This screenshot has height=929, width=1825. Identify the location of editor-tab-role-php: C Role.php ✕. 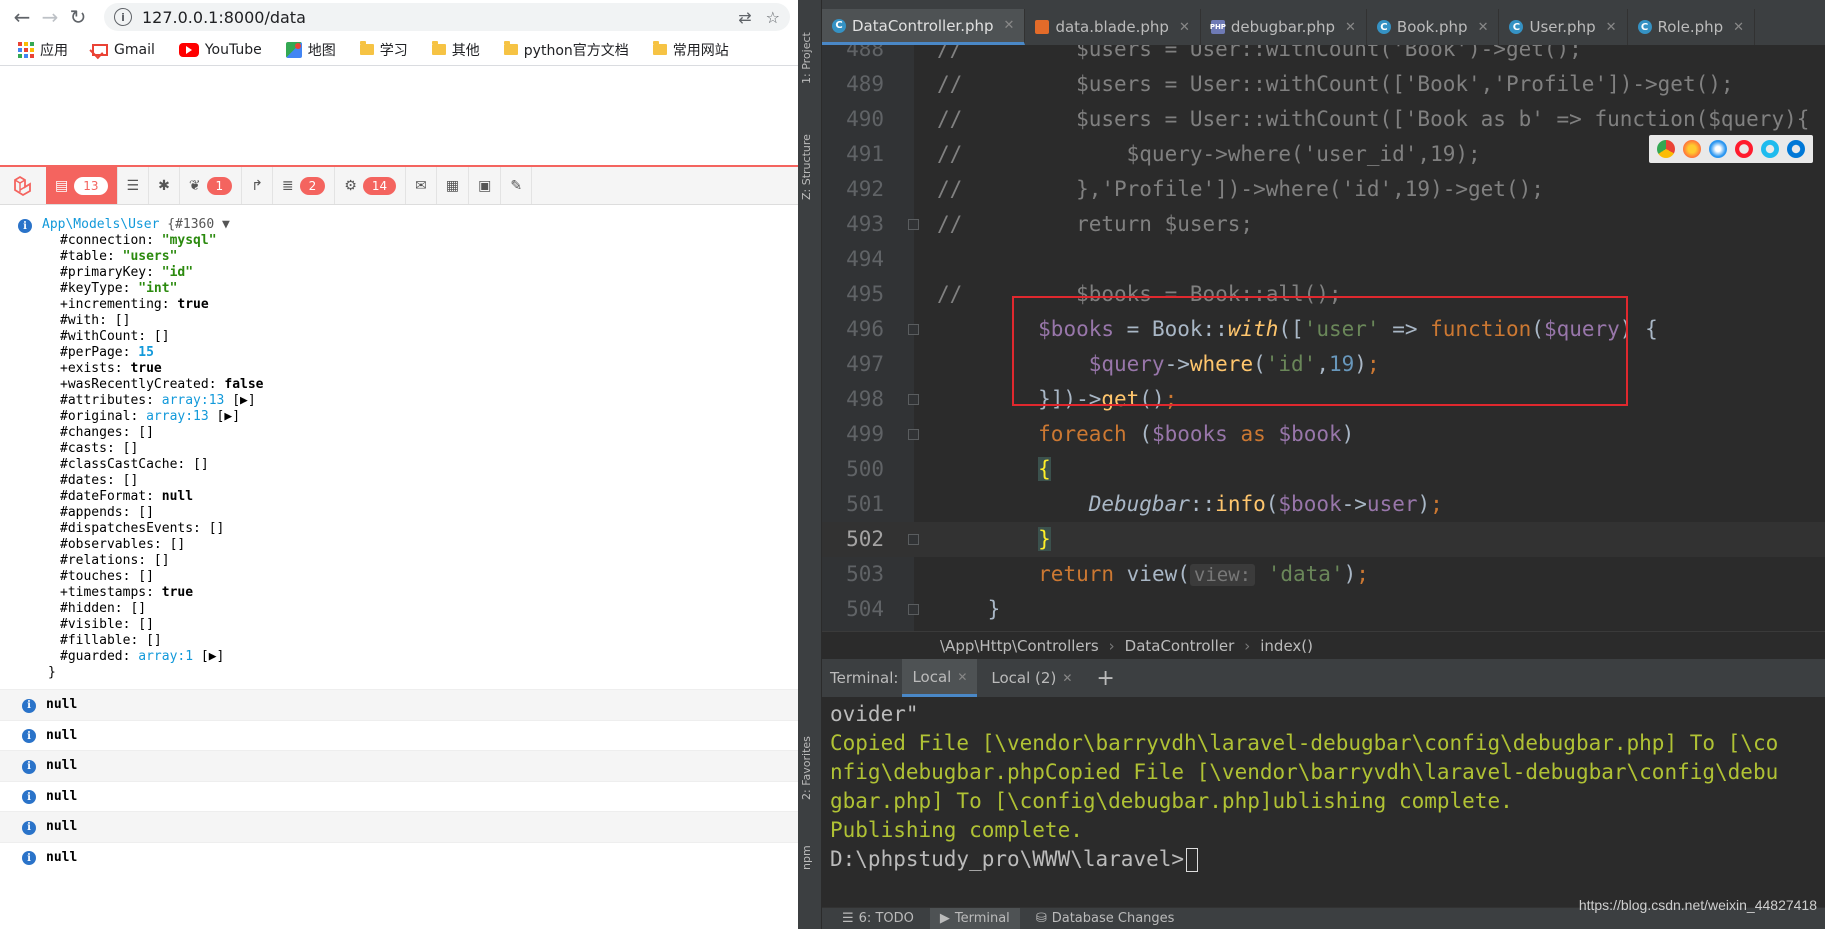
(1692, 27).